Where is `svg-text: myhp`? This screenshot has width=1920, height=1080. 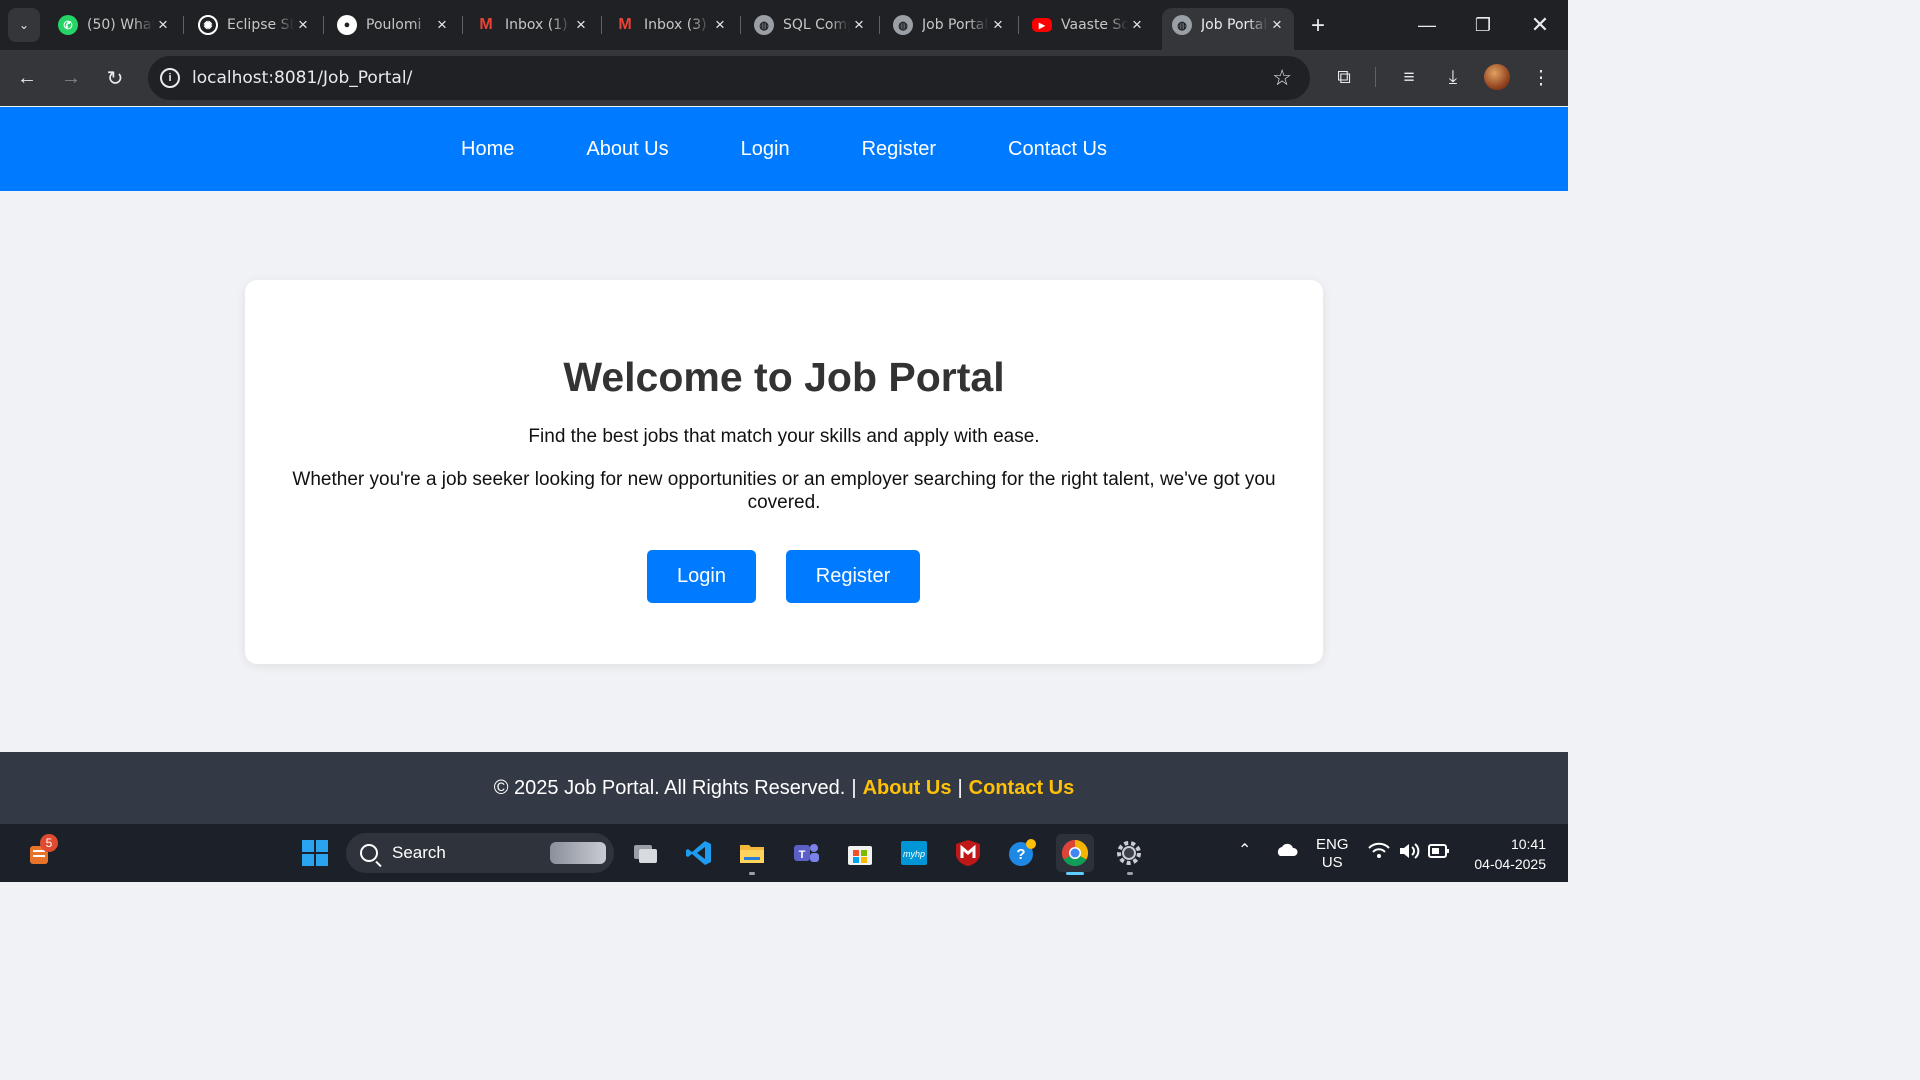 svg-text: myhp is located at coordinates (914, 854).